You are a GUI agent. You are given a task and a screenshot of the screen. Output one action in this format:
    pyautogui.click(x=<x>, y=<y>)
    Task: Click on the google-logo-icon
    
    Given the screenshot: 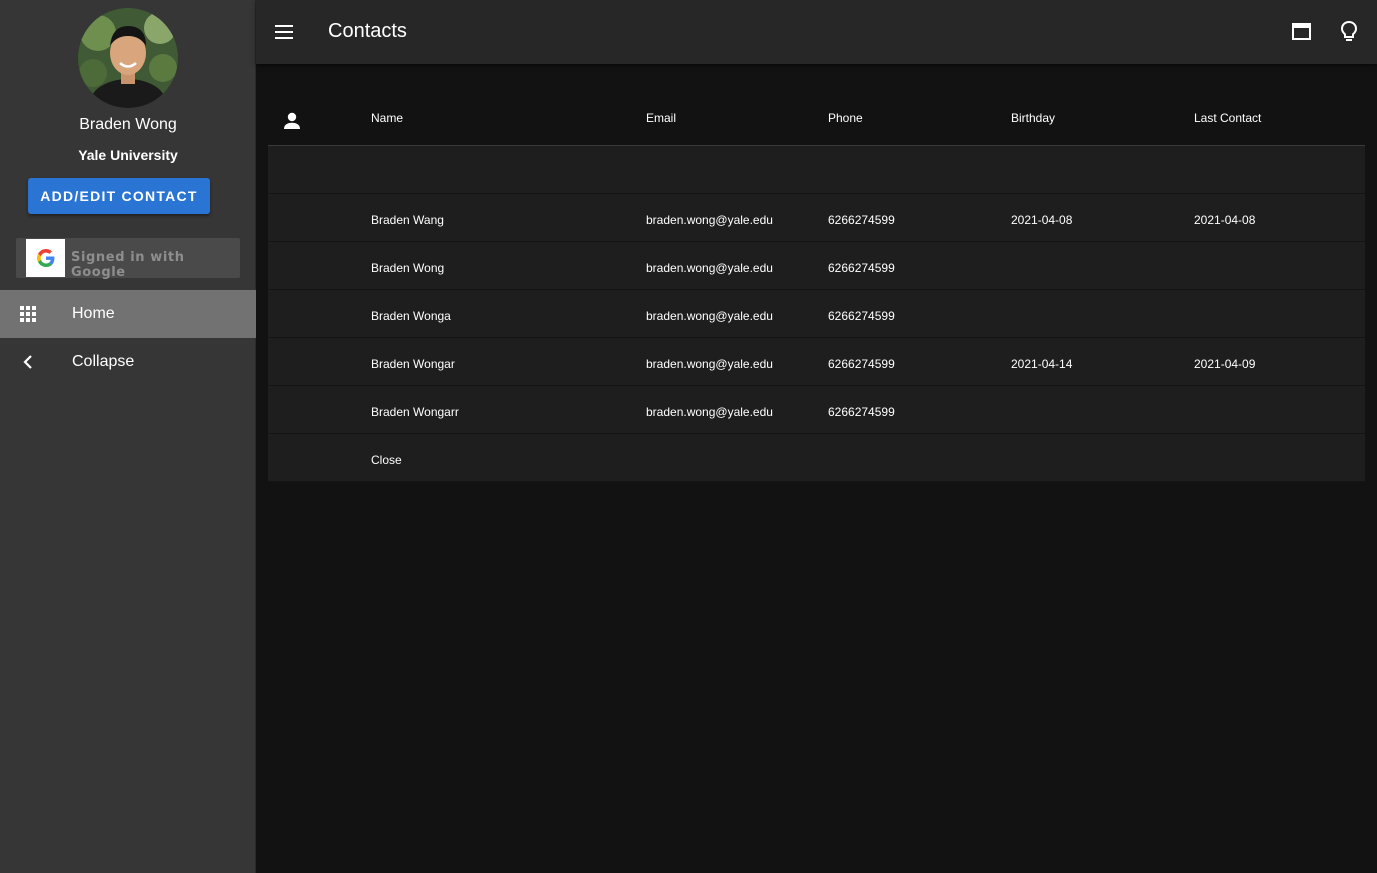 What is the action you would take?
    pyautogui.click(x=45, y=258)
    